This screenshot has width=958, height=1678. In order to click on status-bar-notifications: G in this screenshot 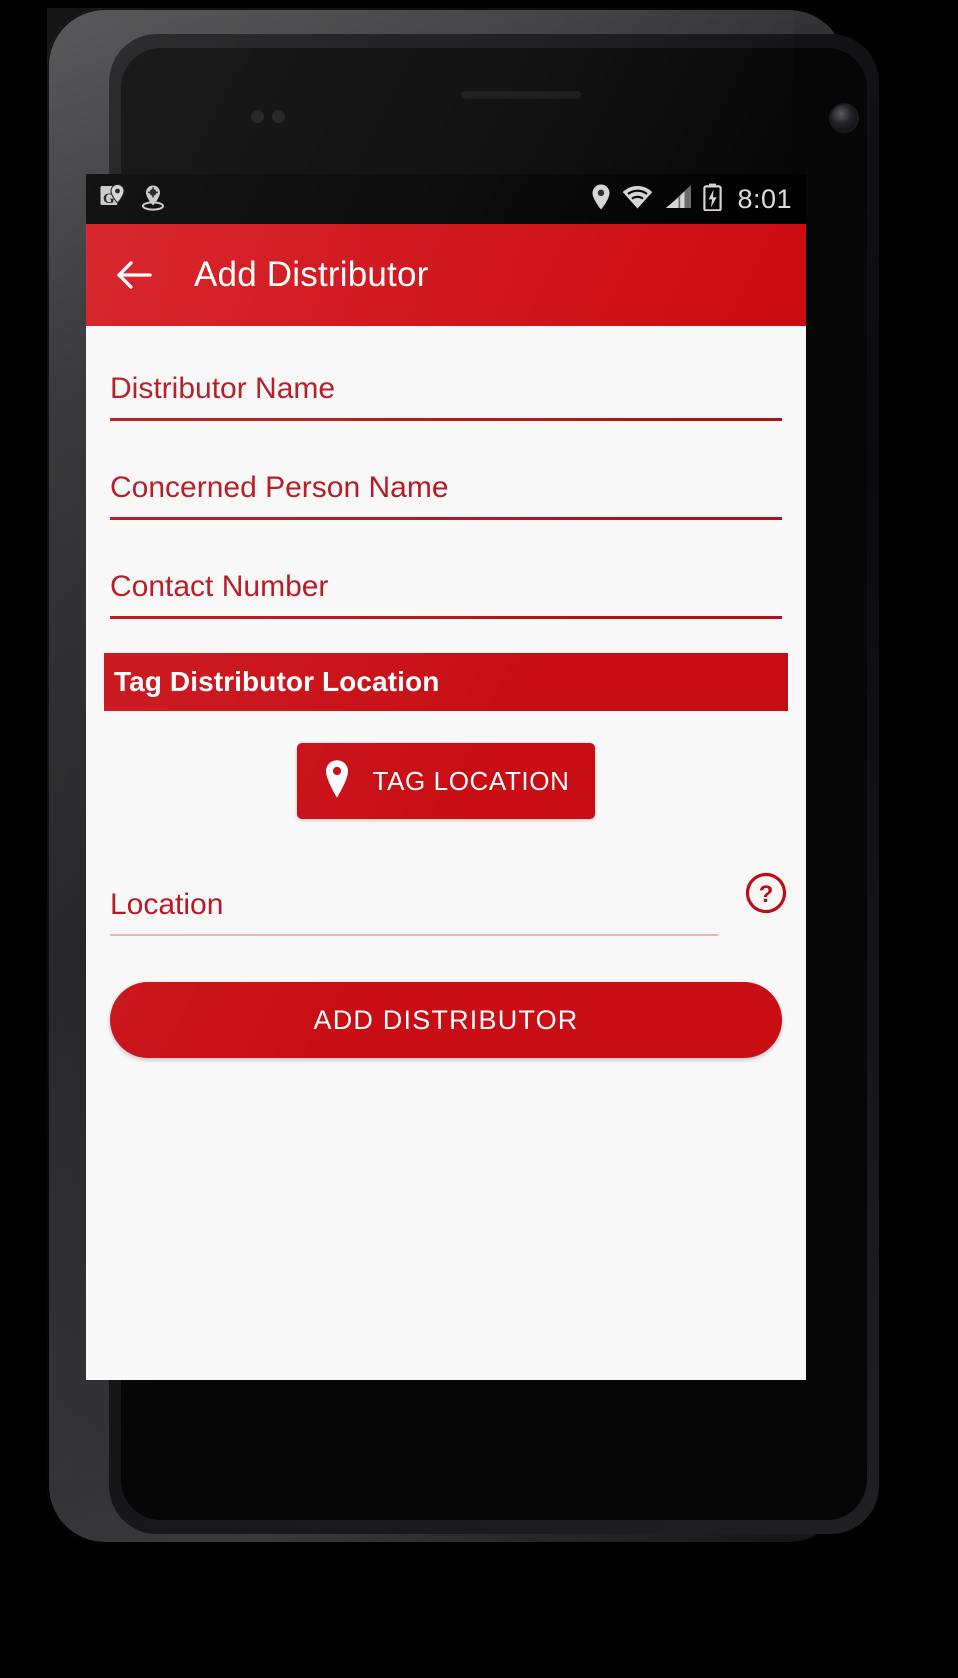, I will do `click(133, 199)`.